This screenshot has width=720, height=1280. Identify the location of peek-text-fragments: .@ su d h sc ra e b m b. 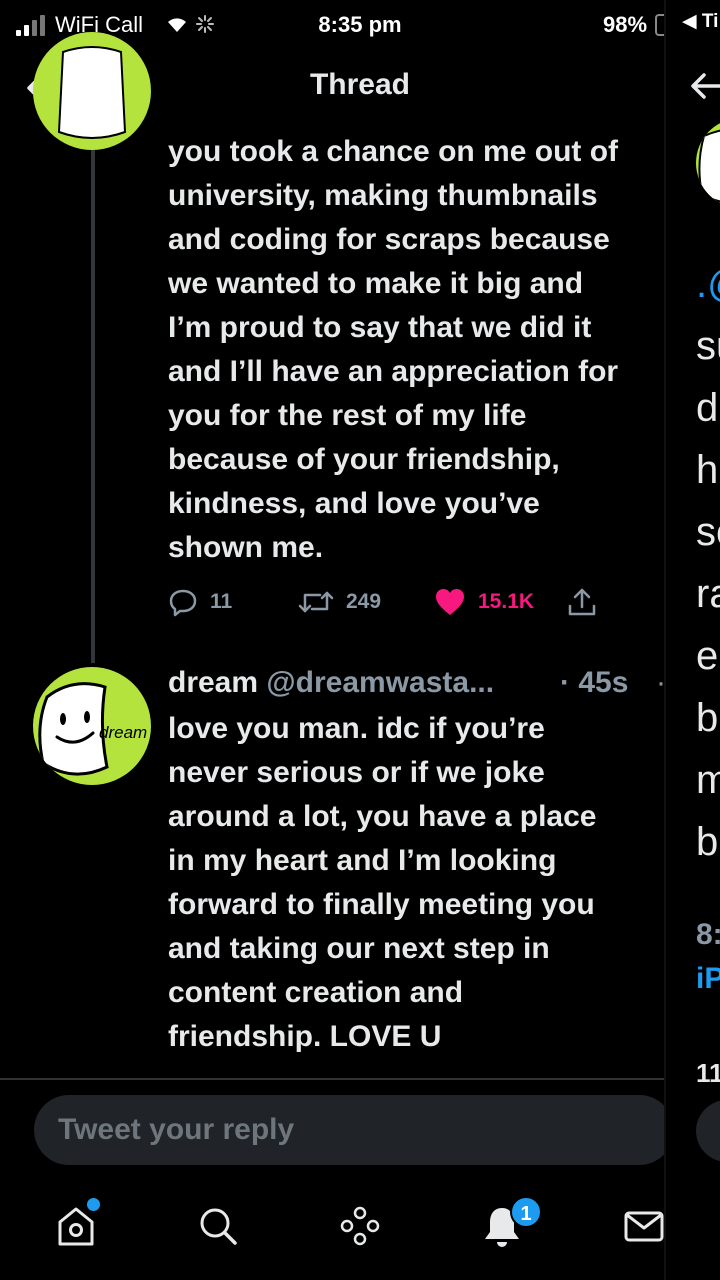
(708, 572).